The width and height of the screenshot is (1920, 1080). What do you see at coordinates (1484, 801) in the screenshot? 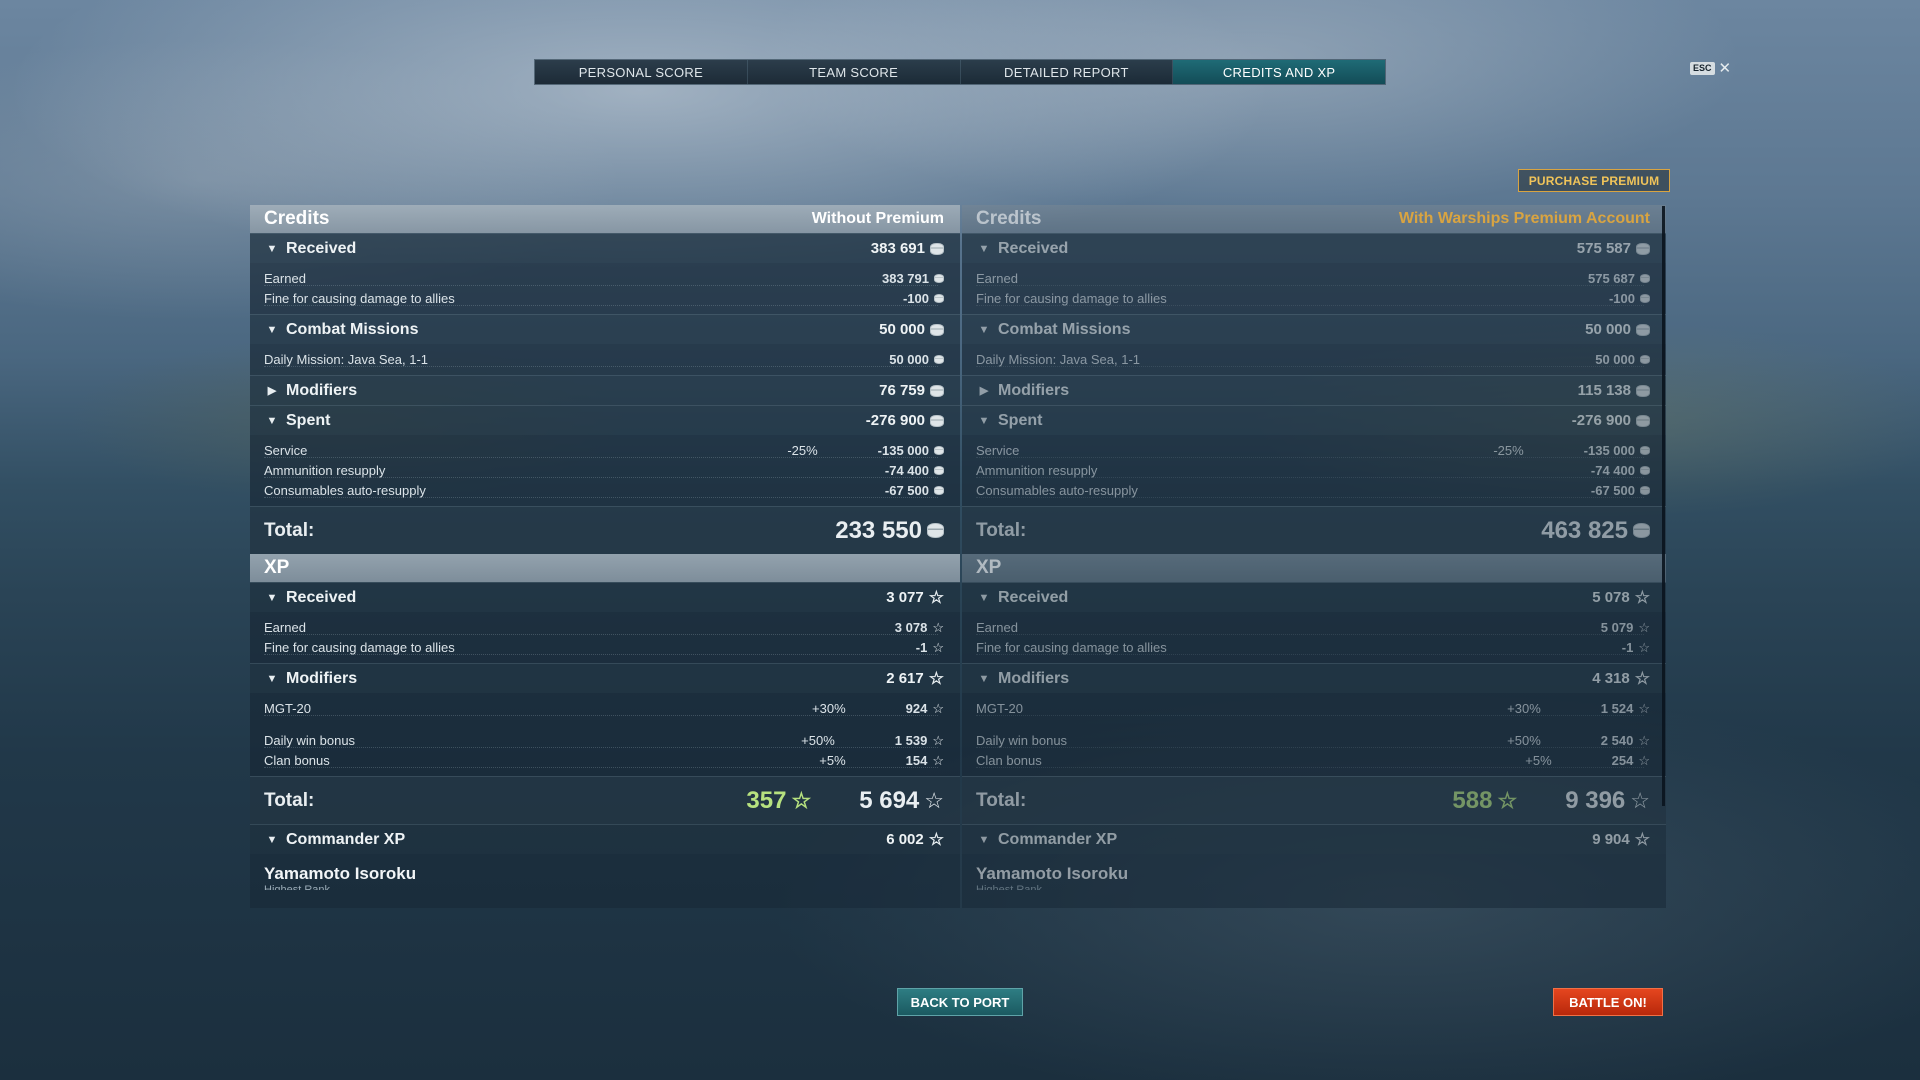
I see `free-xp-value: 588 ☆` at bounding box center [1484, 801].